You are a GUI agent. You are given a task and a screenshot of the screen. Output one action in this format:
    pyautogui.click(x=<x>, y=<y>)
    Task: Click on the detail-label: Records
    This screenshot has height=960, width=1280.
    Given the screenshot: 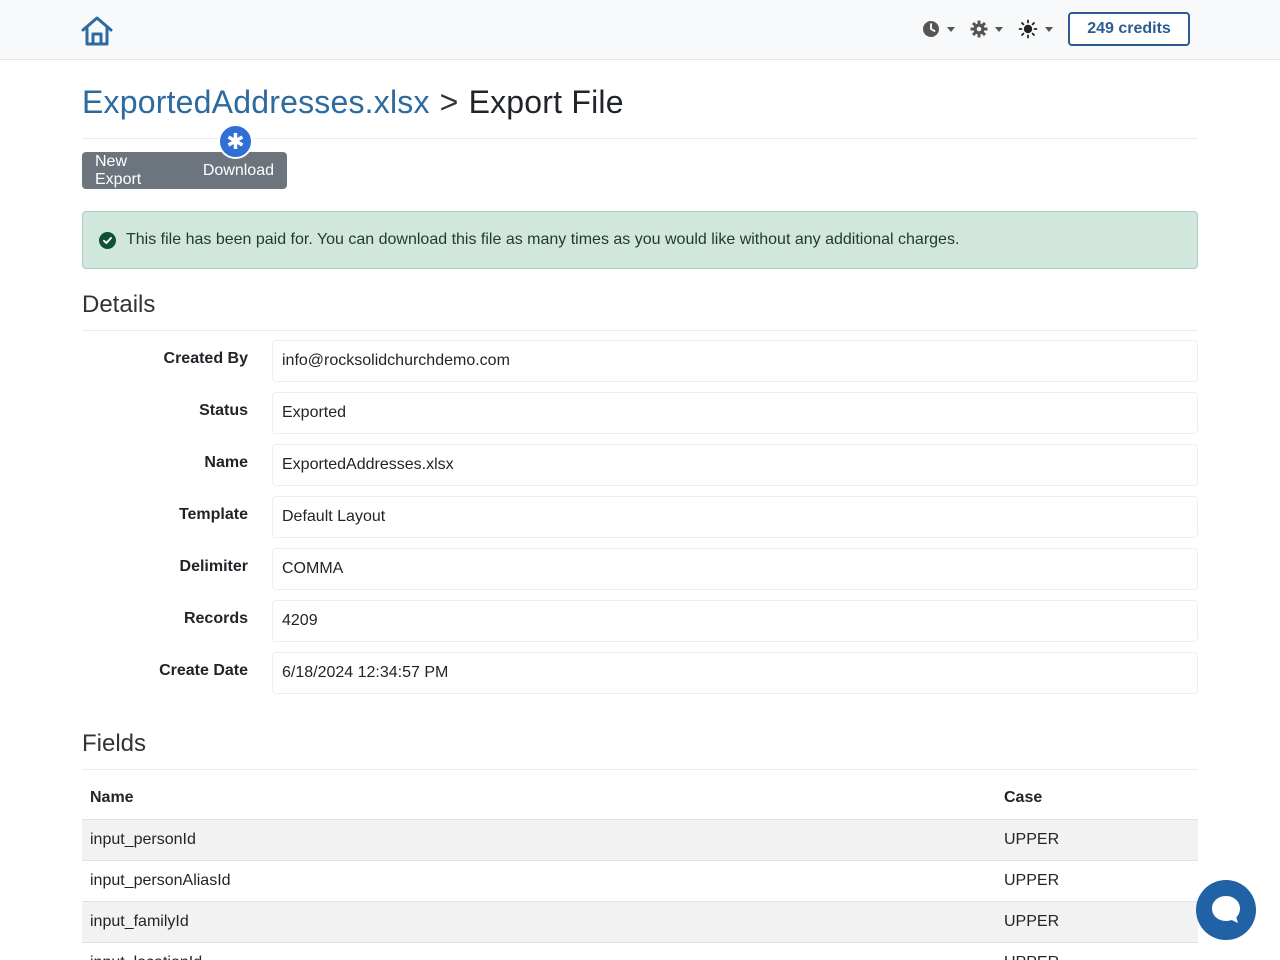 What is the action you would take?
    pyautogui.click(x=215, y=618)
    